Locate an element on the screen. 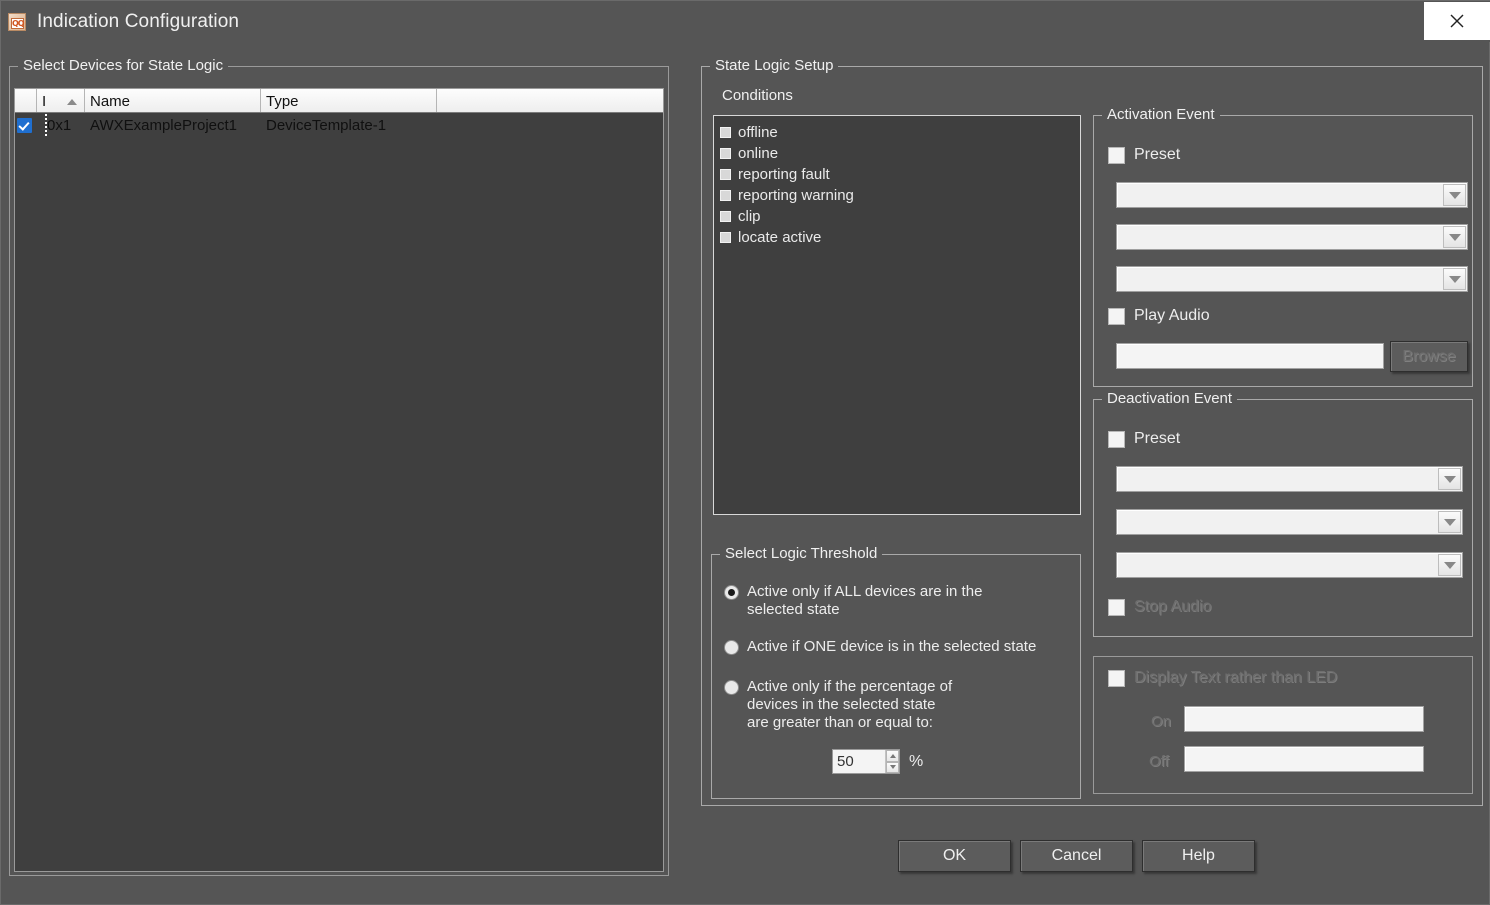 This screenshot has width=1490, height=905. device-table-header: I Name Type is located at coordinates (339, 101).